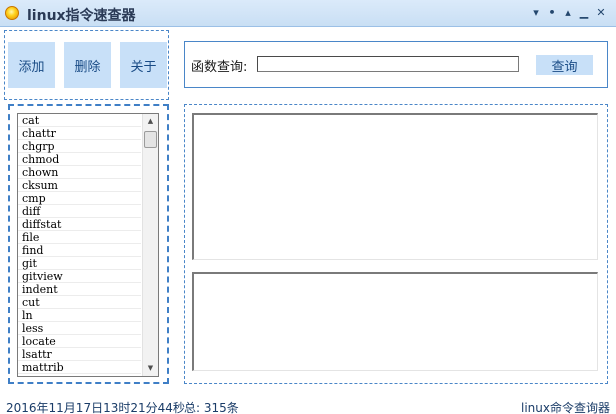 This screenshot has height=414, width=616. I want to click on status-datetime: 2016年11月17日13时21分44秒, so click(95, 407).